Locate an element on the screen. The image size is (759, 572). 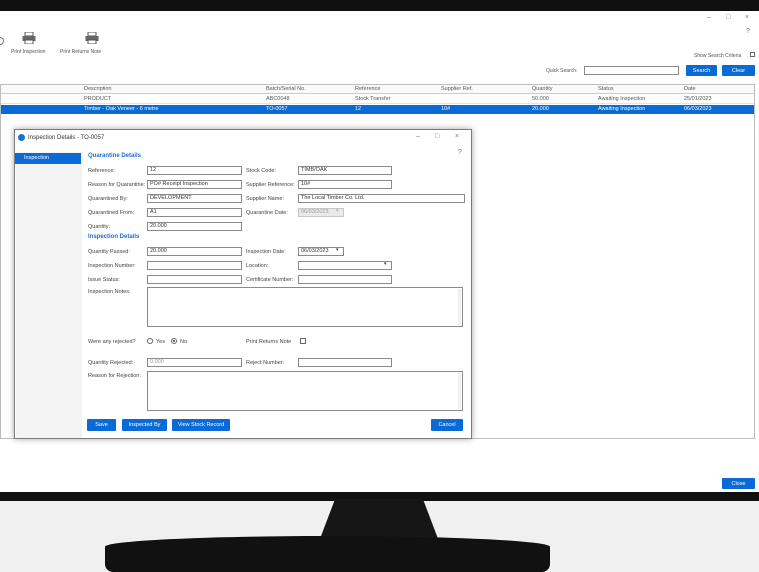
reason-for-rejection-textarea is located at coordinates (305, 391).